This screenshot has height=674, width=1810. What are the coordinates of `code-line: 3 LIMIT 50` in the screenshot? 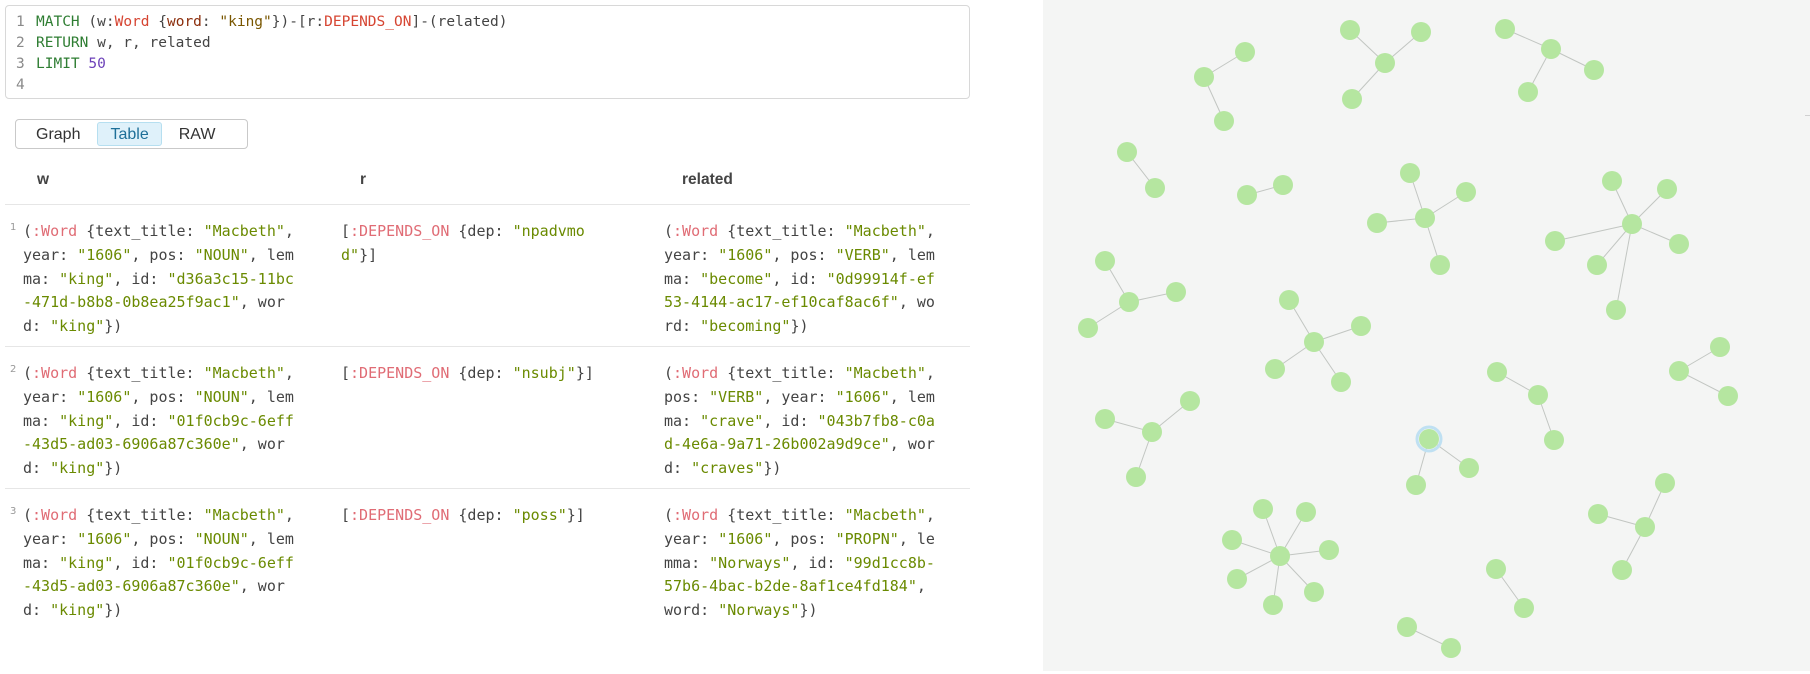 It's located at (487, 64).